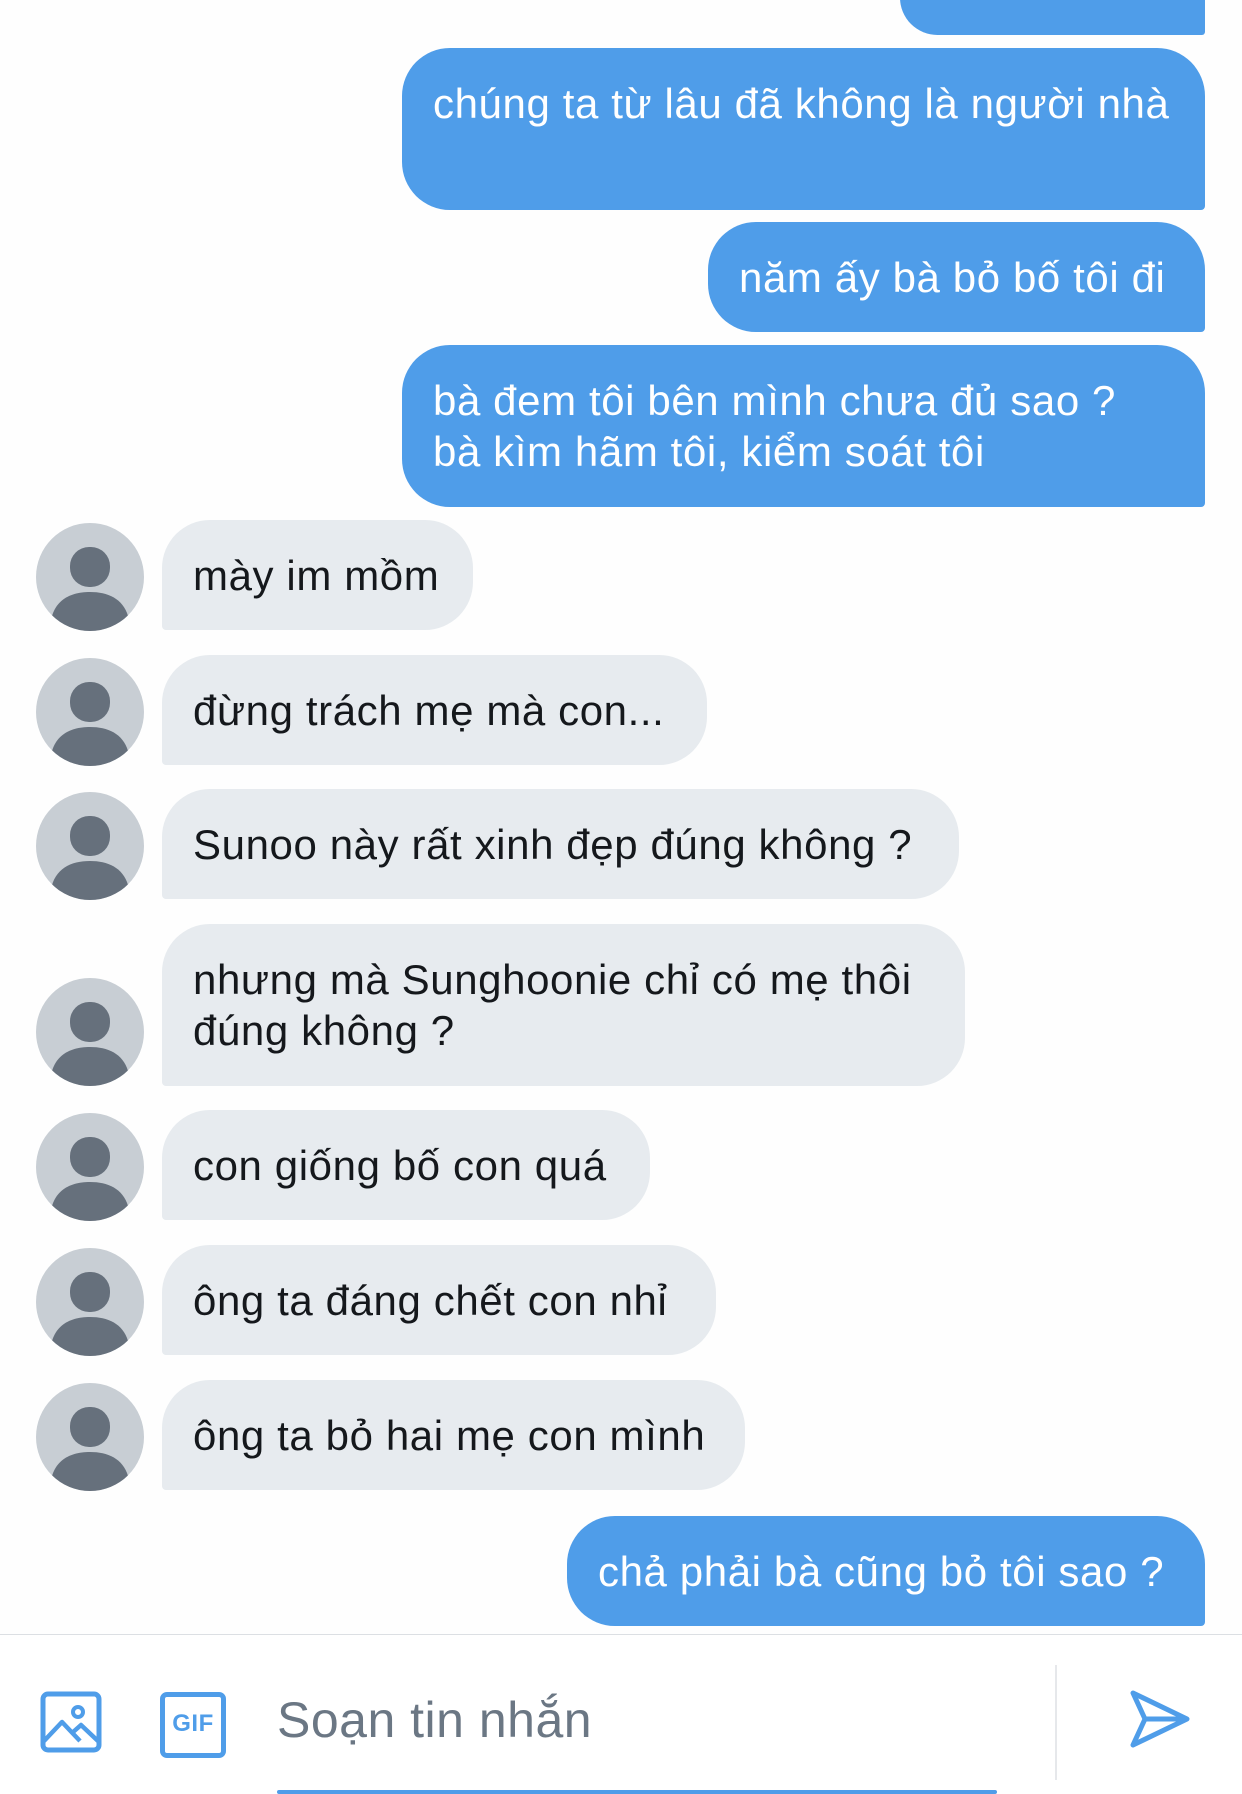  I want to click on message-text: ông ta bỏ hai mẹ con mình, so click(449, 1435).